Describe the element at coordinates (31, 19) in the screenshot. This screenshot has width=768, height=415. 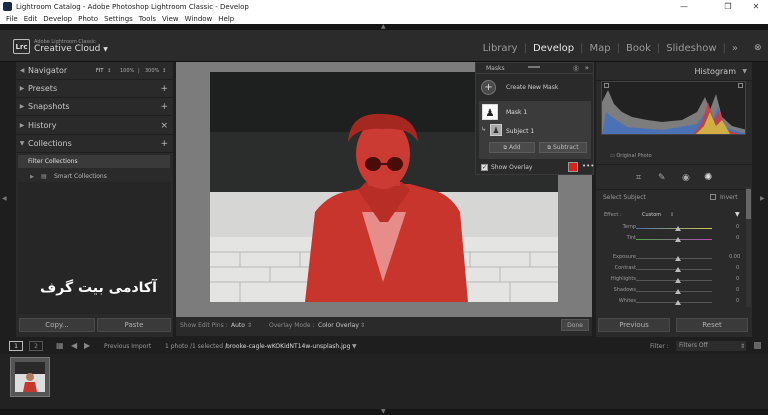
I see `menu-edit: Edit` at that location.